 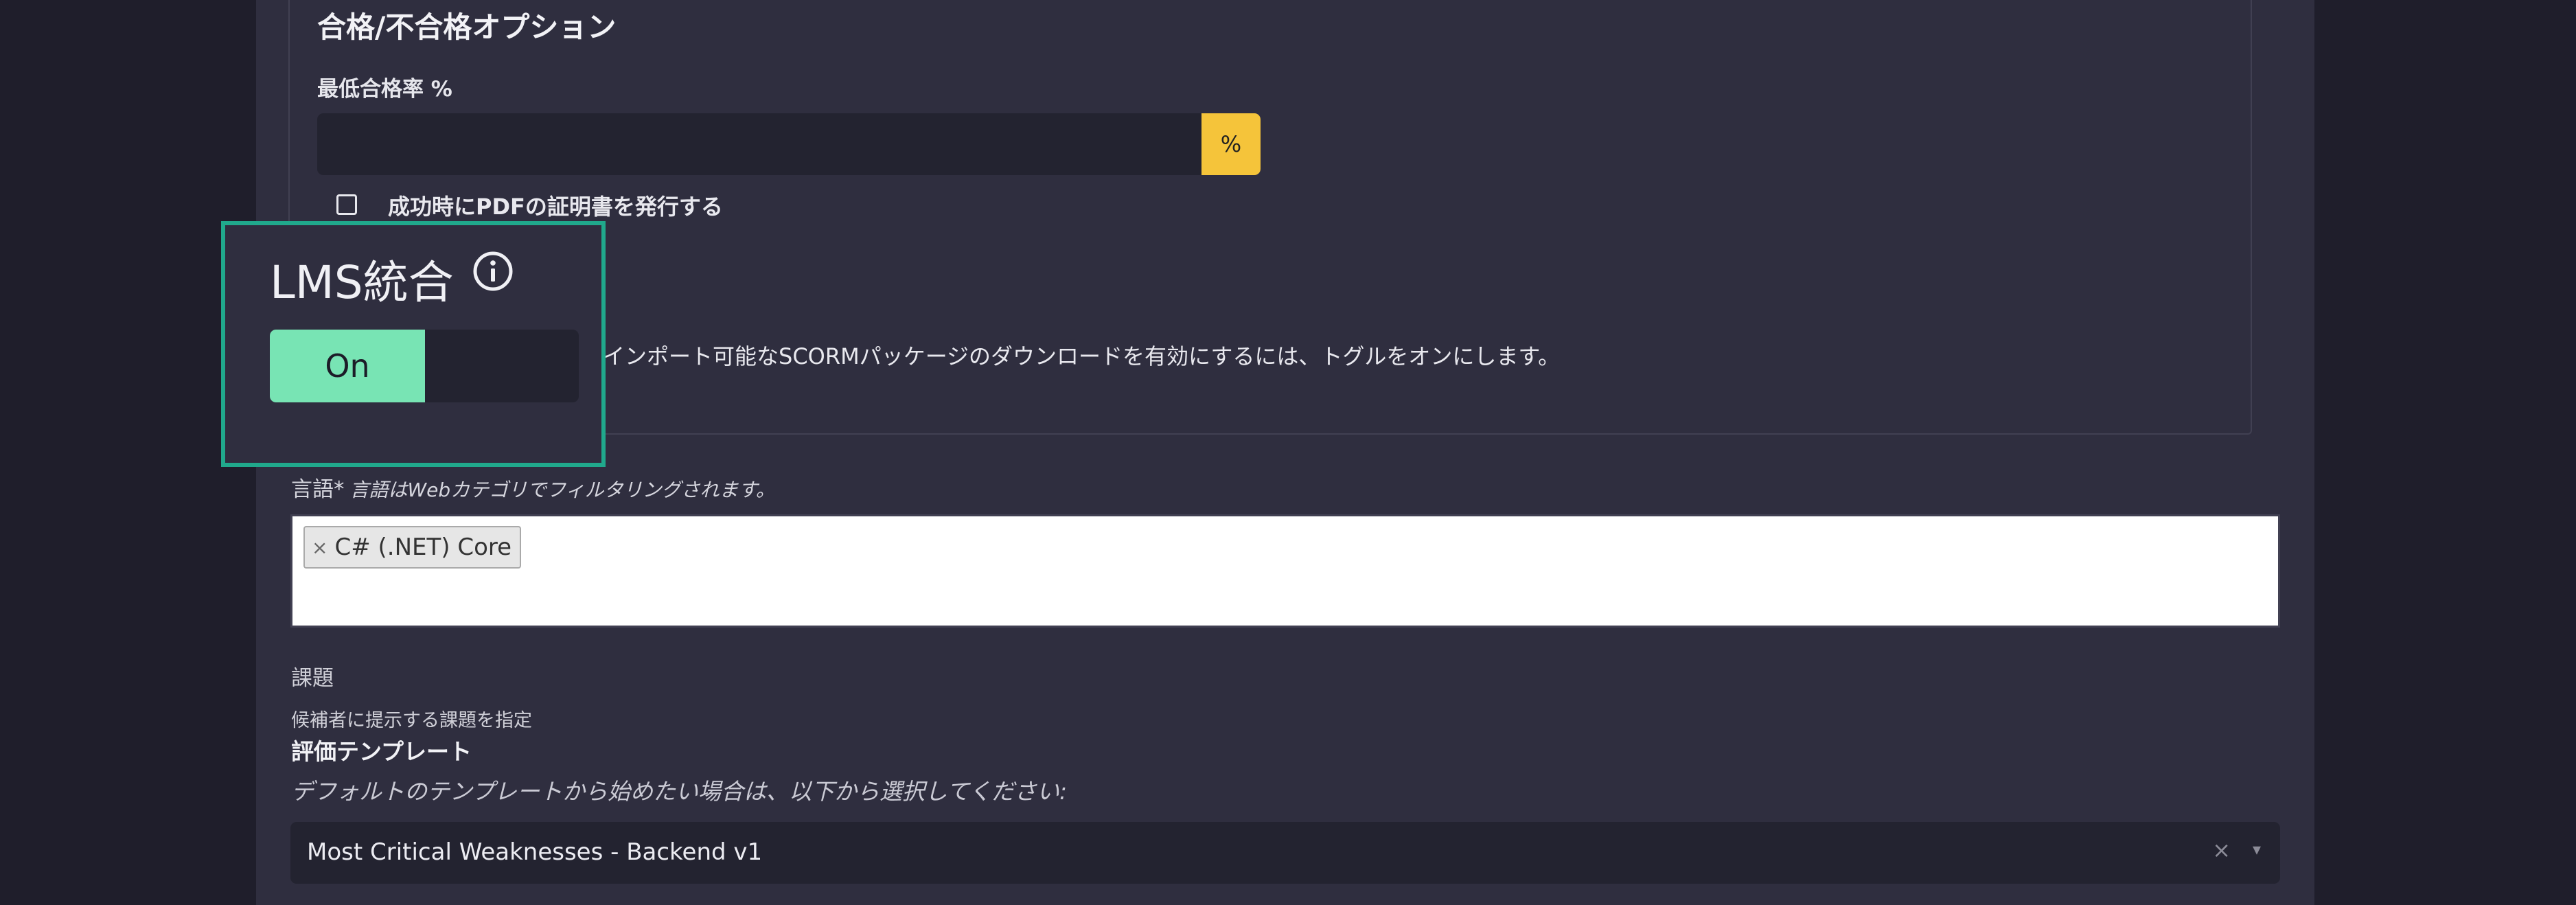 I want to click on template-select-value: Most Critical Weaknesses - Backend v1, so click(x=535, y=852).